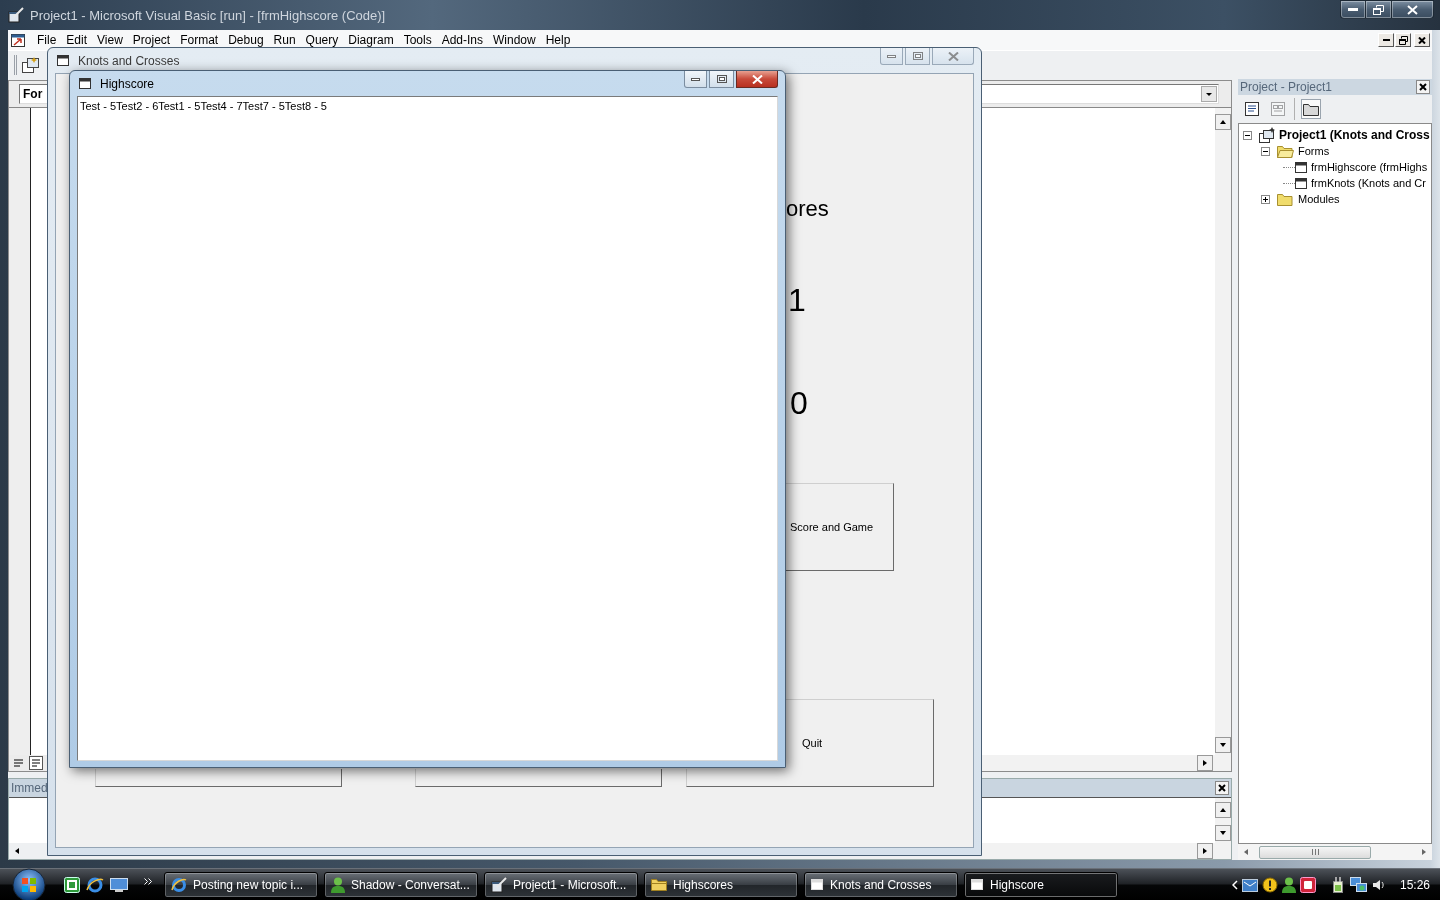  I want to click on object-dropdown: For, so click(33, 94).